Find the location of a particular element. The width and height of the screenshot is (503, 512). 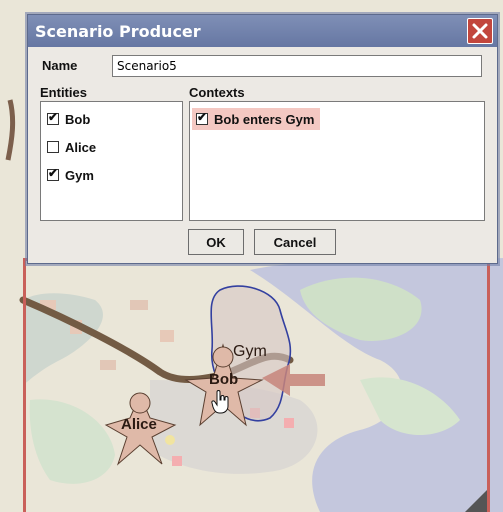

contexts-list: ✔ Bob enters Gym is located at coordinates (337, 161).